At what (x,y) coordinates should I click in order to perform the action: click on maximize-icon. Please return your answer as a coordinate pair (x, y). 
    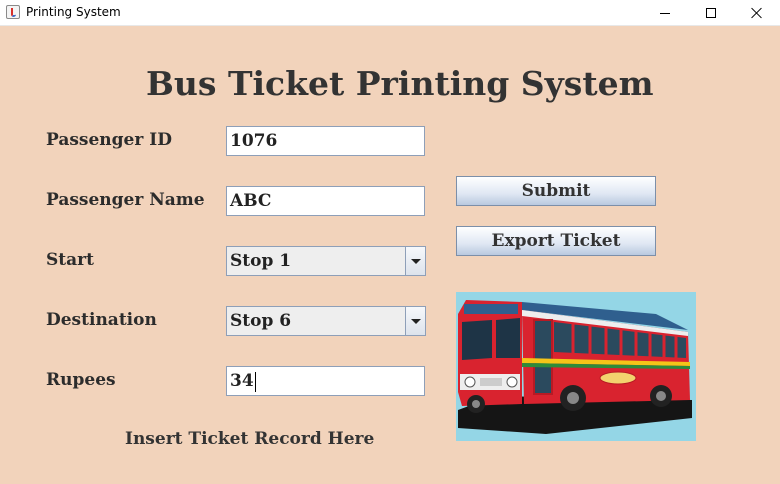
    Looking at the image, I should click on (711, 13).